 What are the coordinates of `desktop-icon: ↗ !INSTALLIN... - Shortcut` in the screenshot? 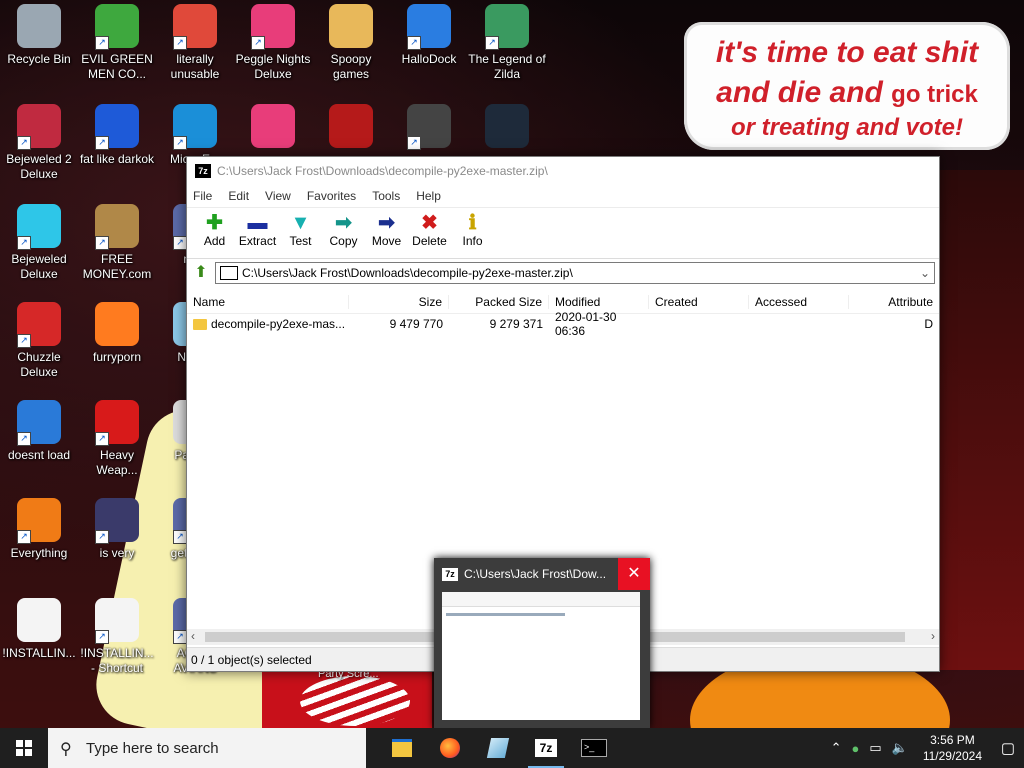 It's located at (117, 637).